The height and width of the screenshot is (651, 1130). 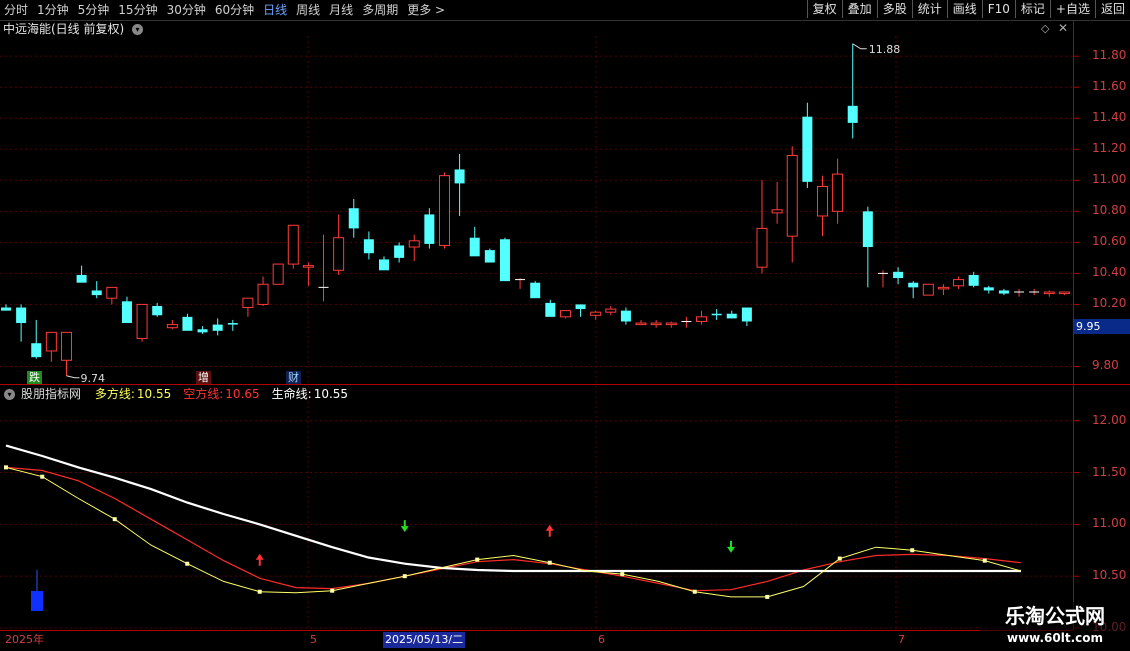 What do you see at coordinates (1101, 384) in the screenshot?
I see `panel-separator-axis` at bounding box center [1101, 384].